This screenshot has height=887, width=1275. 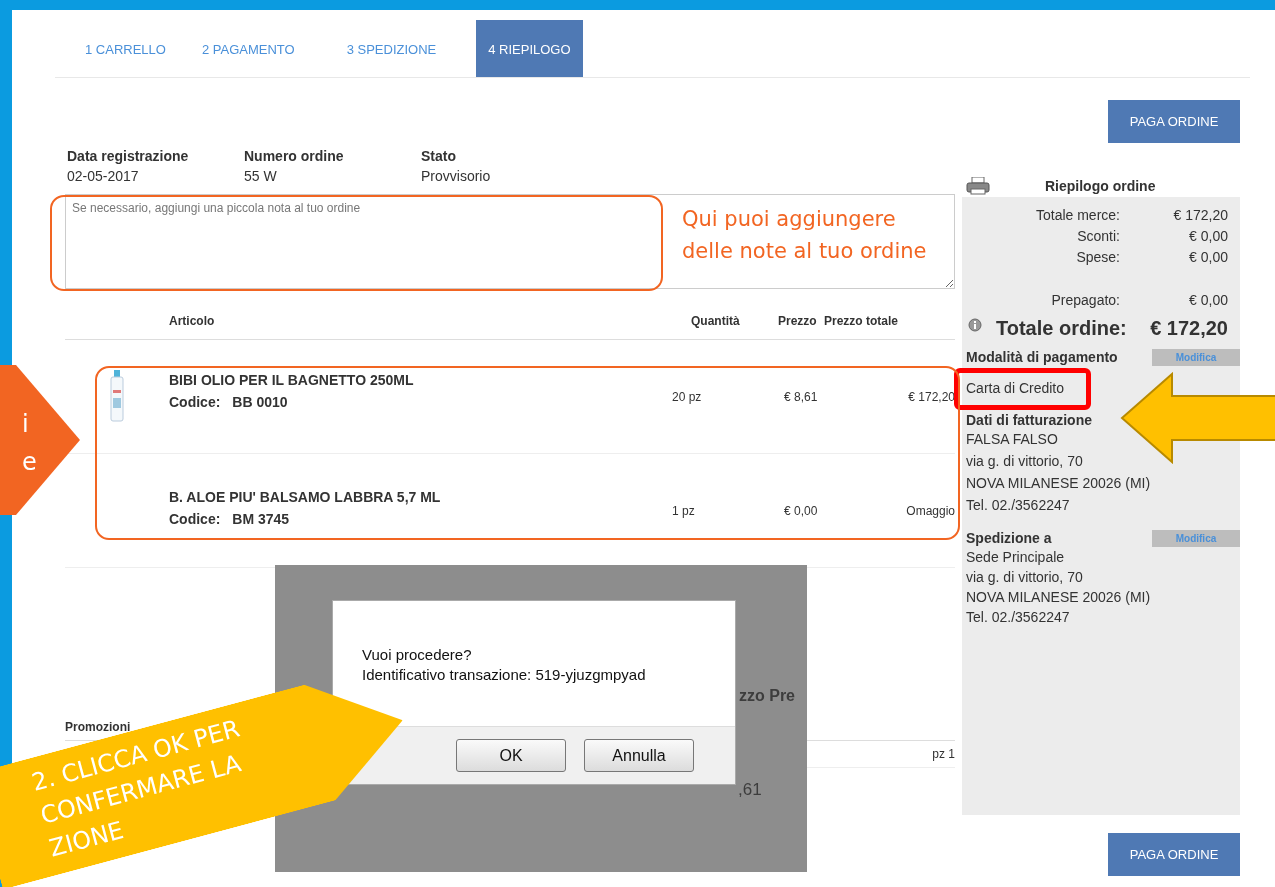 I want to click on info-value: Provvisorio, so click(x=456, y=176).